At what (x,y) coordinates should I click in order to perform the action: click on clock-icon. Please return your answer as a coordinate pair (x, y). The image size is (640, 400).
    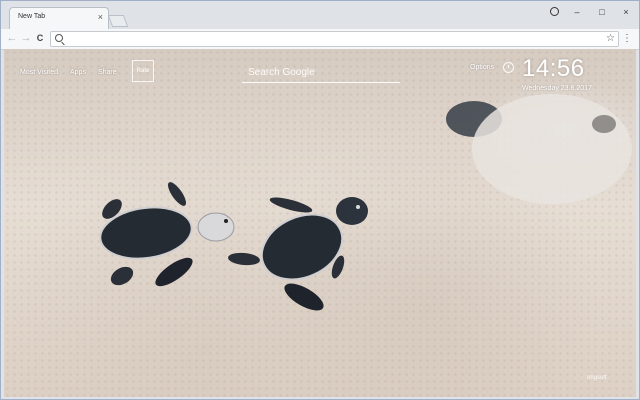
    Looking at the image, I should click on (508, 67).